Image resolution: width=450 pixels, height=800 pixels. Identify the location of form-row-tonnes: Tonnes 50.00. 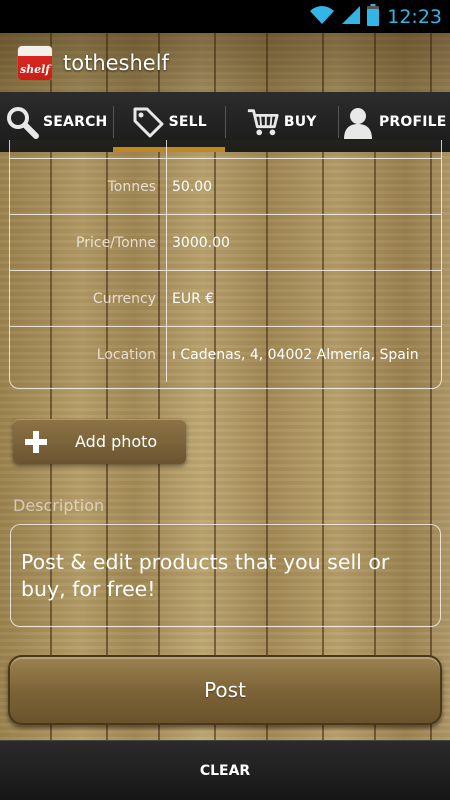
(225, 186).